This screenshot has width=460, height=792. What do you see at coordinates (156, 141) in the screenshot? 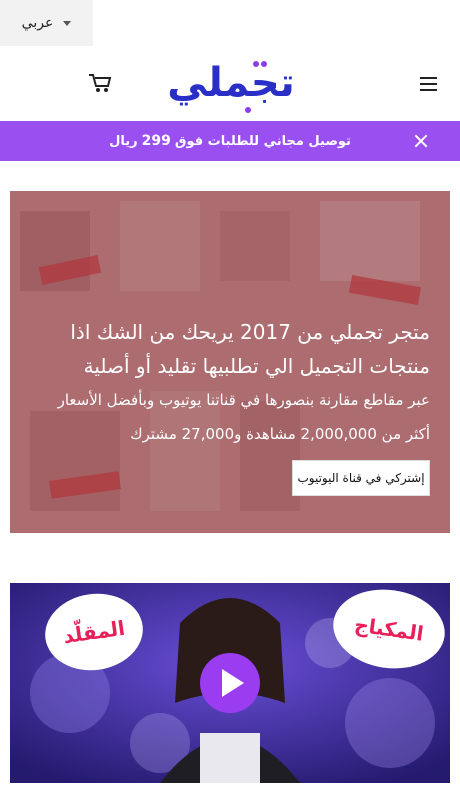
I see `banner-amount: 299` at bounding box center [156, 141].